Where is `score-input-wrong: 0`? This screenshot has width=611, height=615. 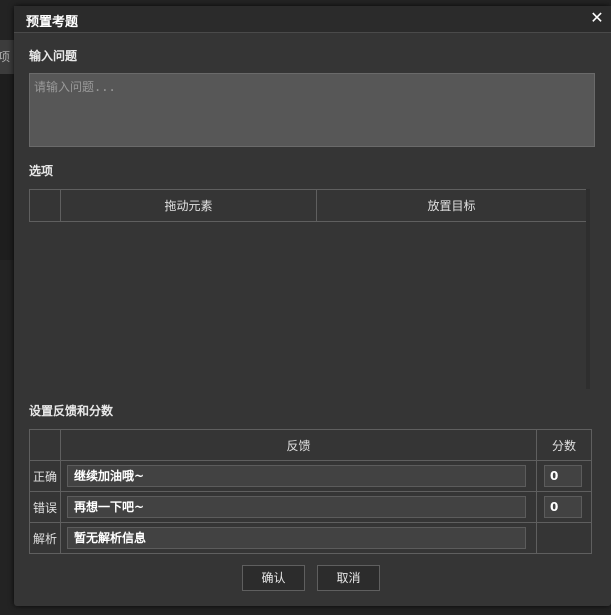 score-input-wrong: 0 is located at coordinates (563, 507).